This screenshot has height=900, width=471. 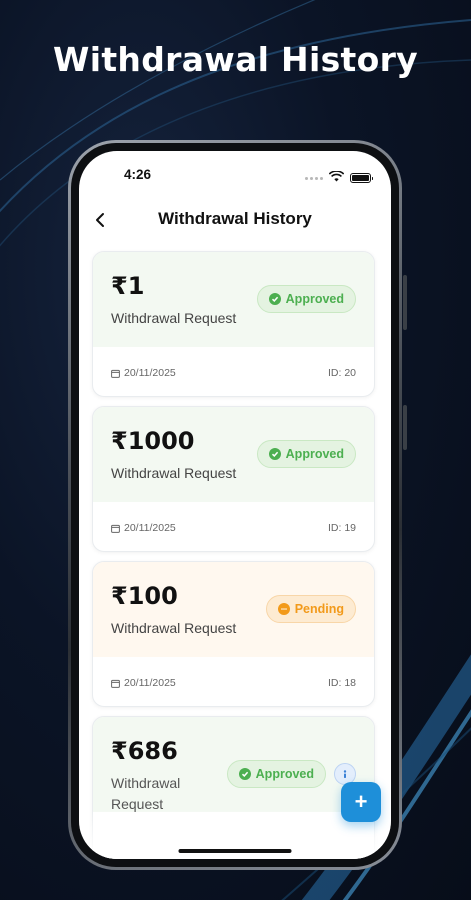 I want to click on status-bar: 4:26, so click(x=235, y=175).